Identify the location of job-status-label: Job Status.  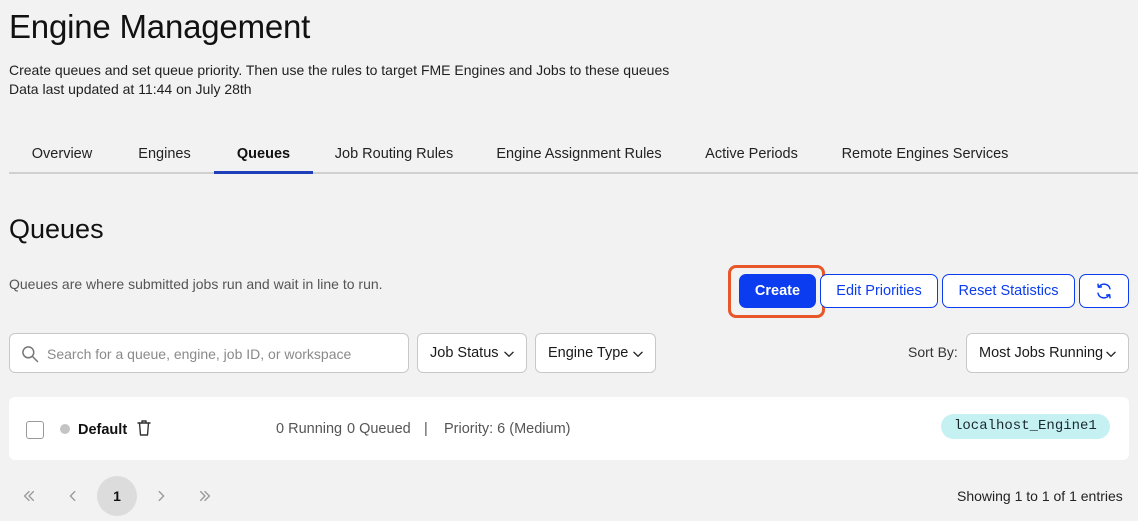
(464, 353).